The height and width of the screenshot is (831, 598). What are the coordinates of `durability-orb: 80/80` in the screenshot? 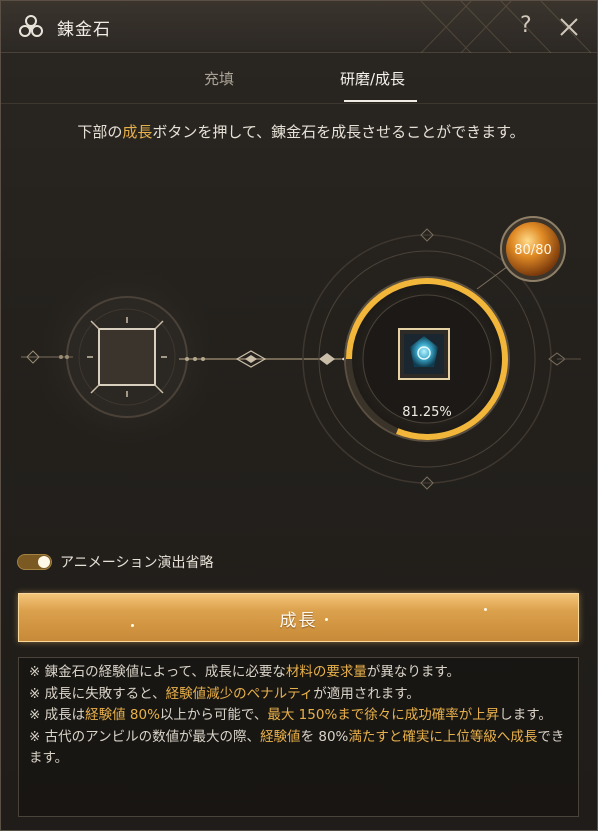 It's located at (533, 249).